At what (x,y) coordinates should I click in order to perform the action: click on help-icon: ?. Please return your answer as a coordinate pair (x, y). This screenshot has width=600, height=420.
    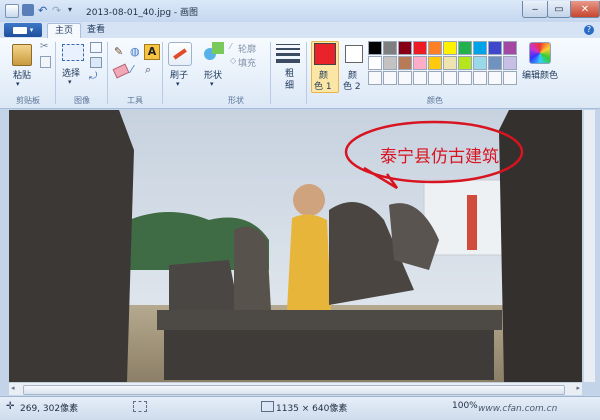
    Looking at the image, I should click on (589, 30).